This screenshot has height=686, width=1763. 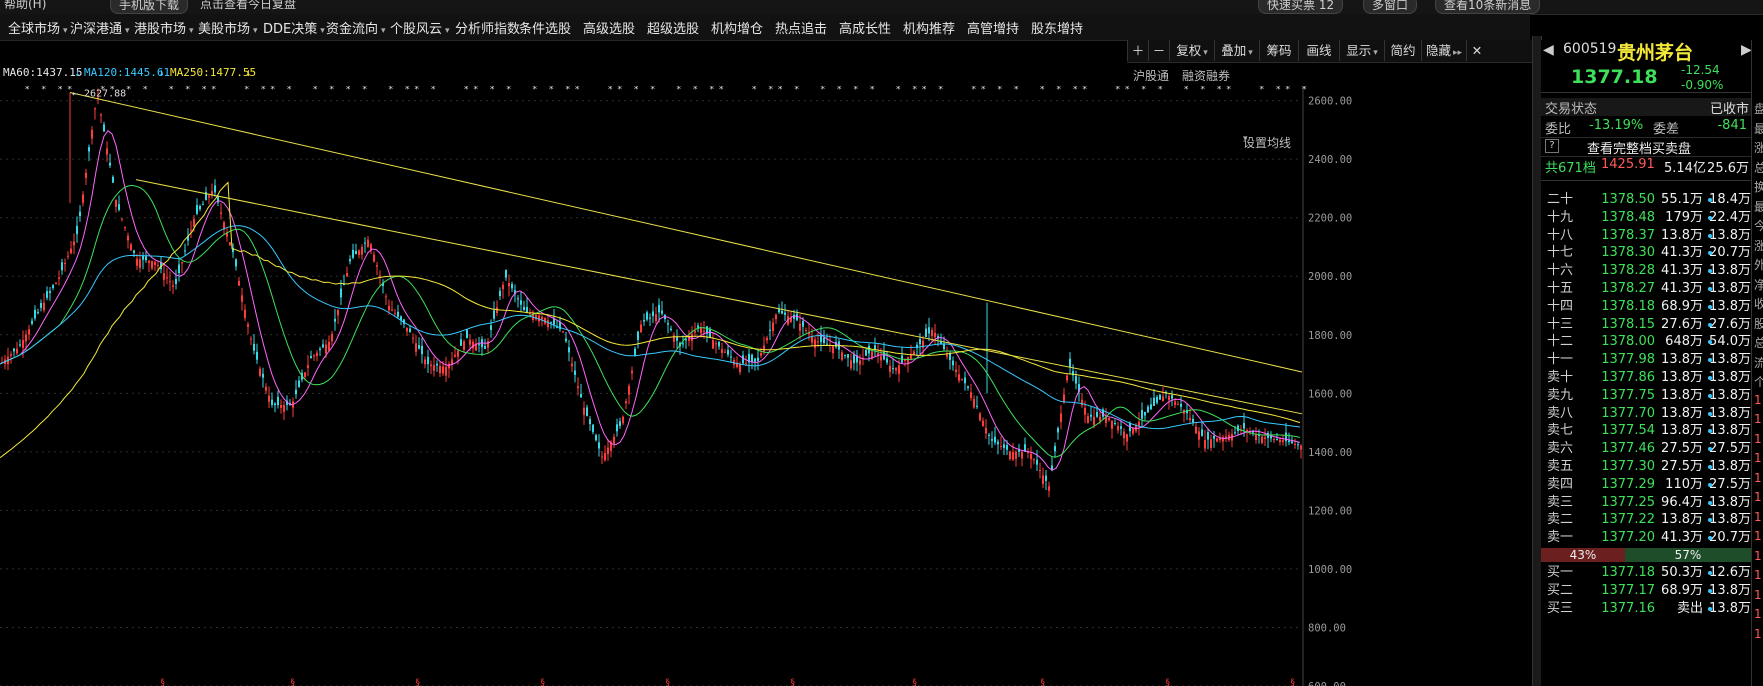 What do you see at coordinates (228, 27) in the screenshot?
I see `menu-item-3: 美股市场 ▾` at bounding box center [228, 27].